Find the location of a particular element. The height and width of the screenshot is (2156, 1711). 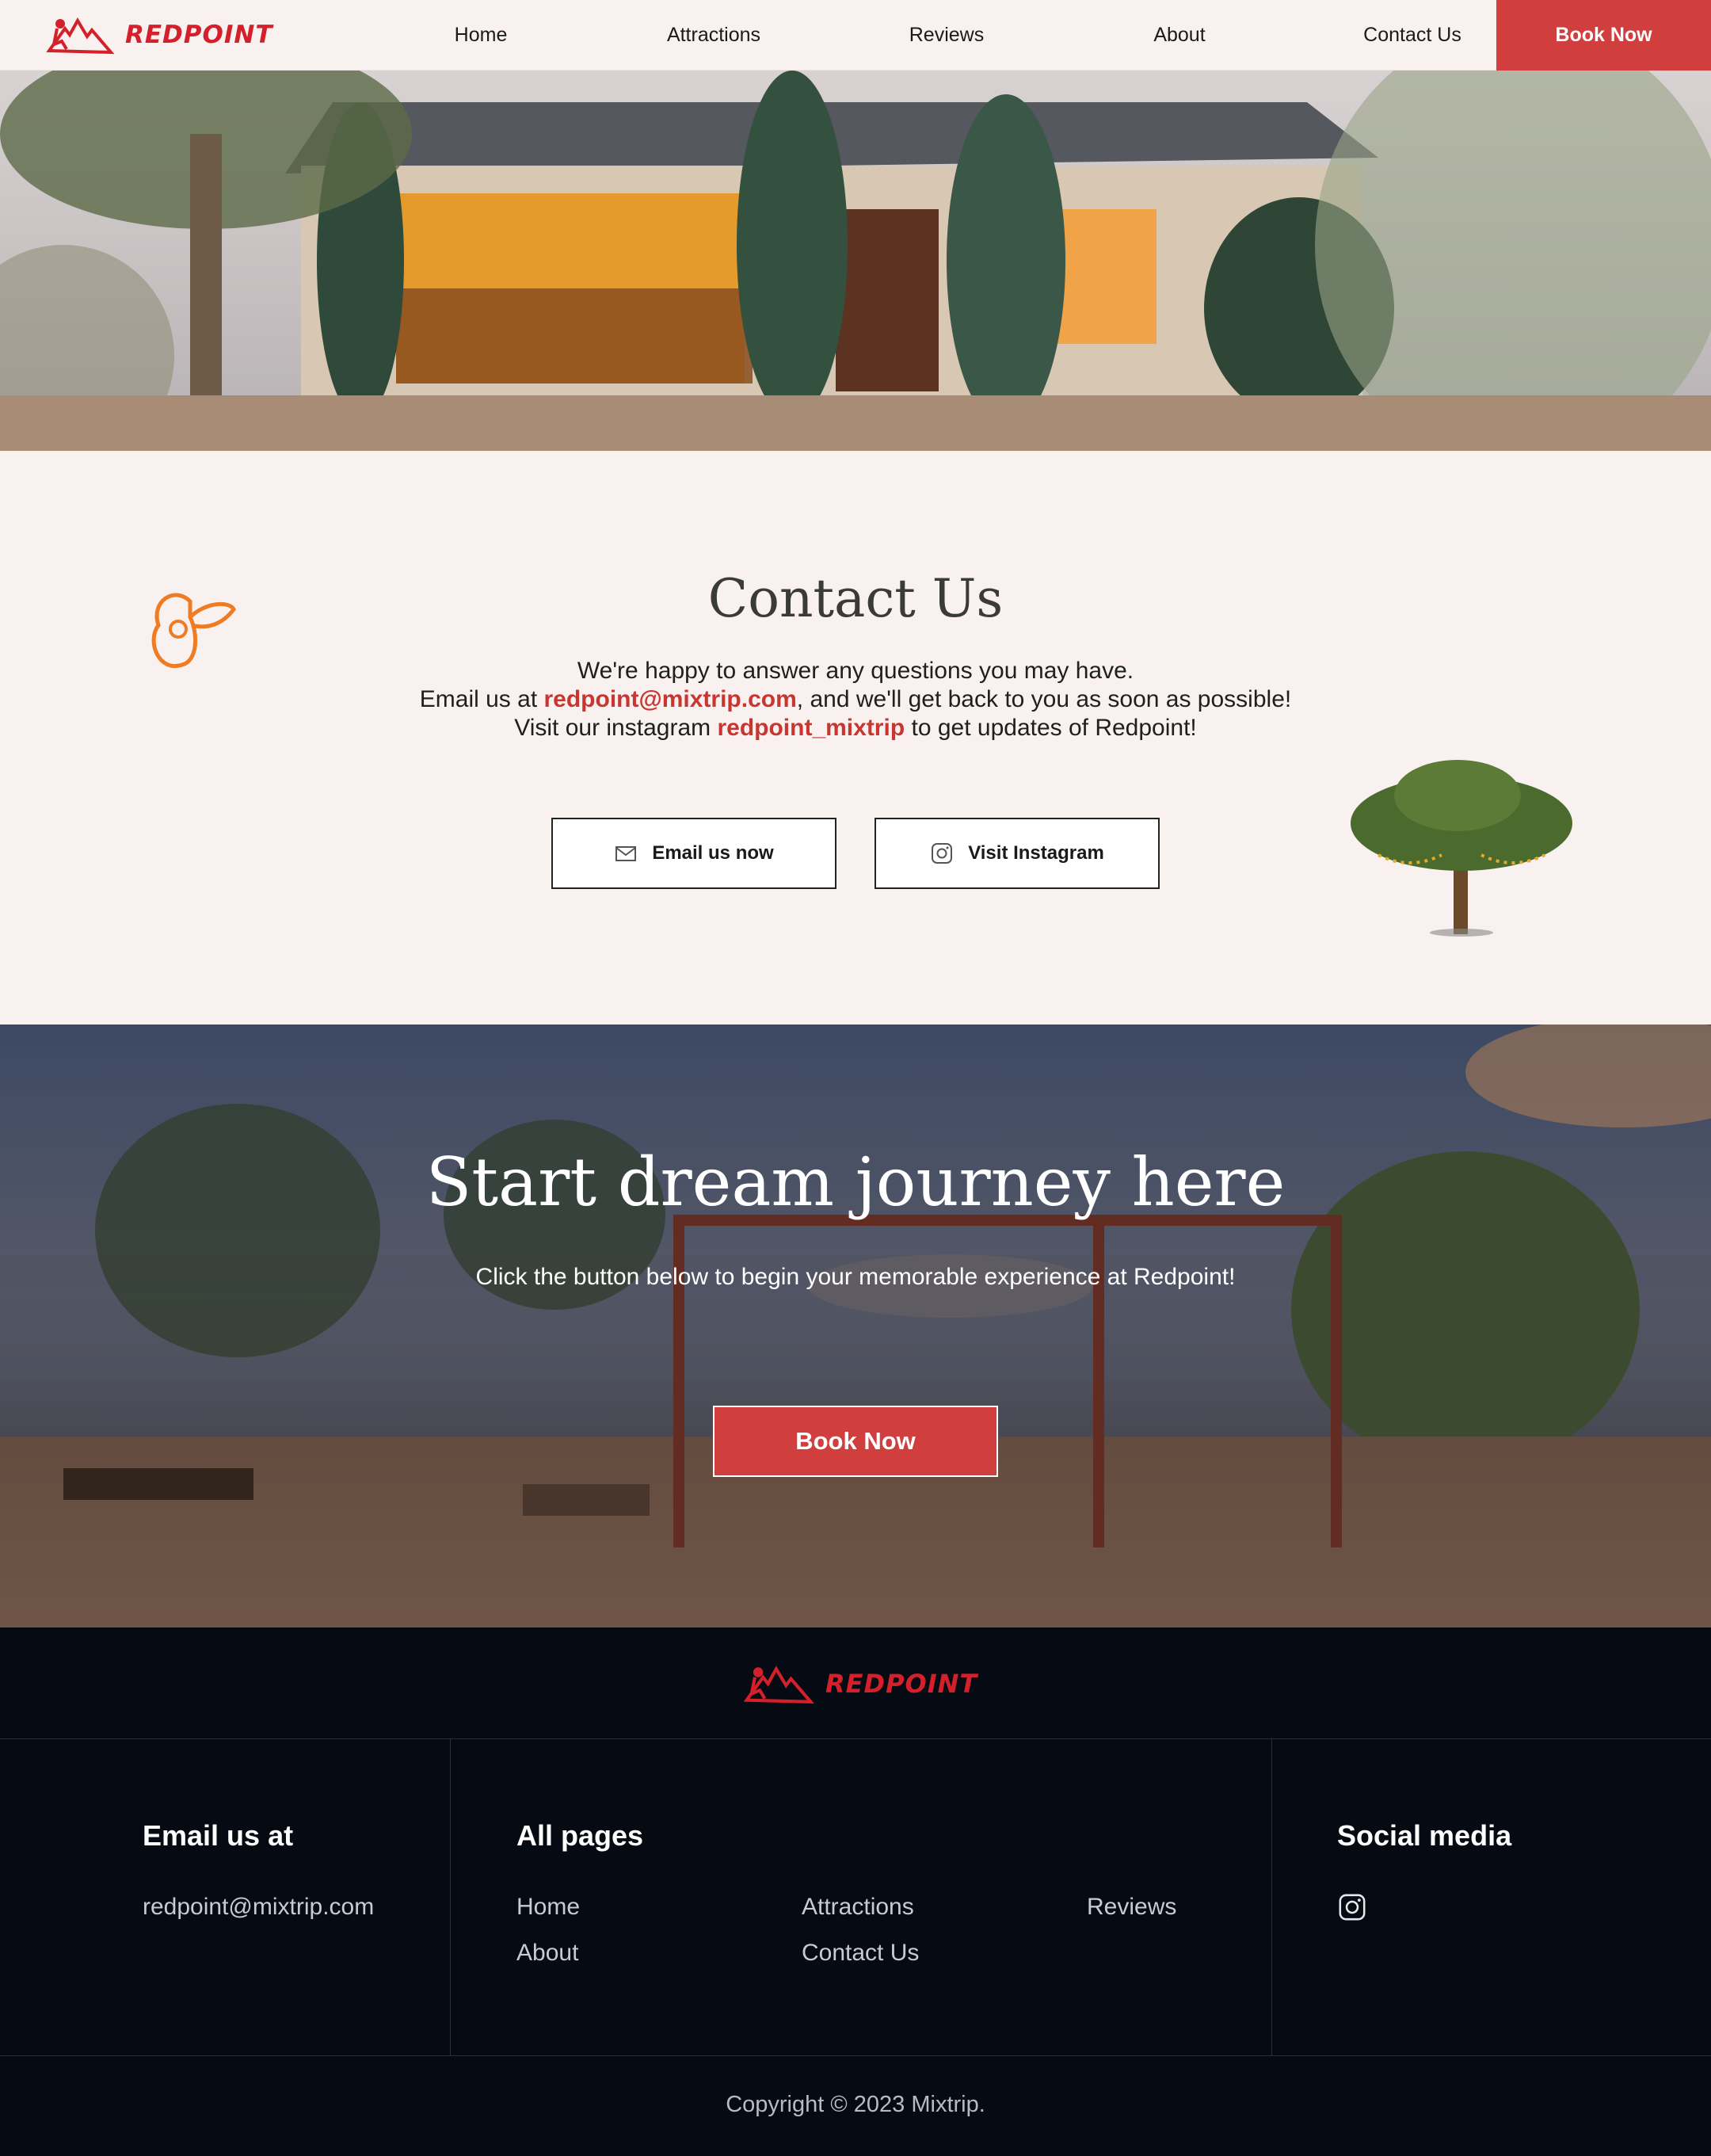

mail-icon is located at coordinates (626, 853).